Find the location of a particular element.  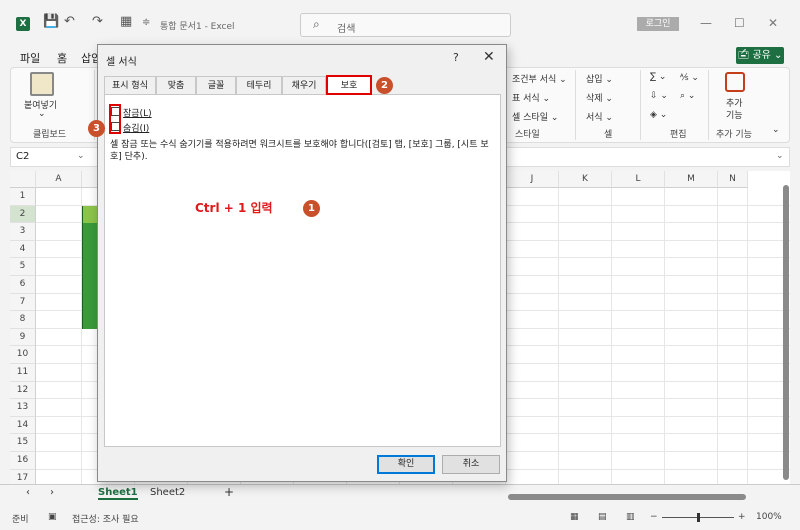

name-box-dropdown-icon: ⌄ is located at coordinates (81, 156).